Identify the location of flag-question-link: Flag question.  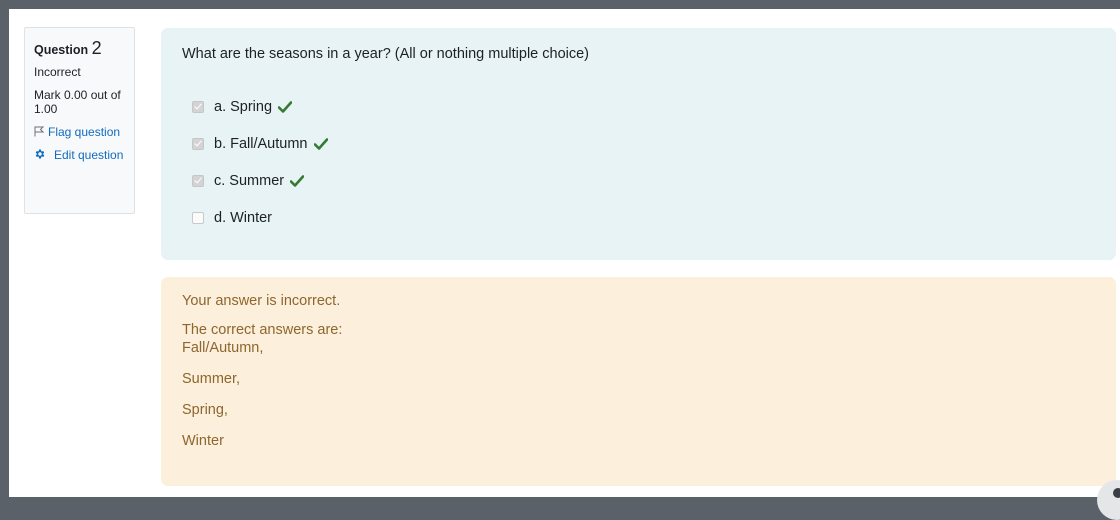
(84, 132).